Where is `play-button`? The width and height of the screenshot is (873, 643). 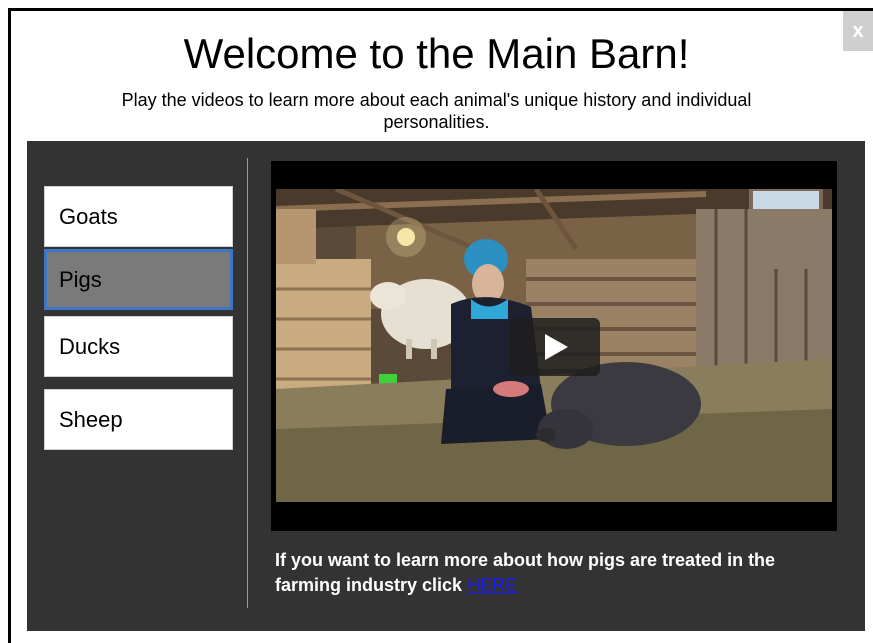 play-button is located at coordinates (555, 347).